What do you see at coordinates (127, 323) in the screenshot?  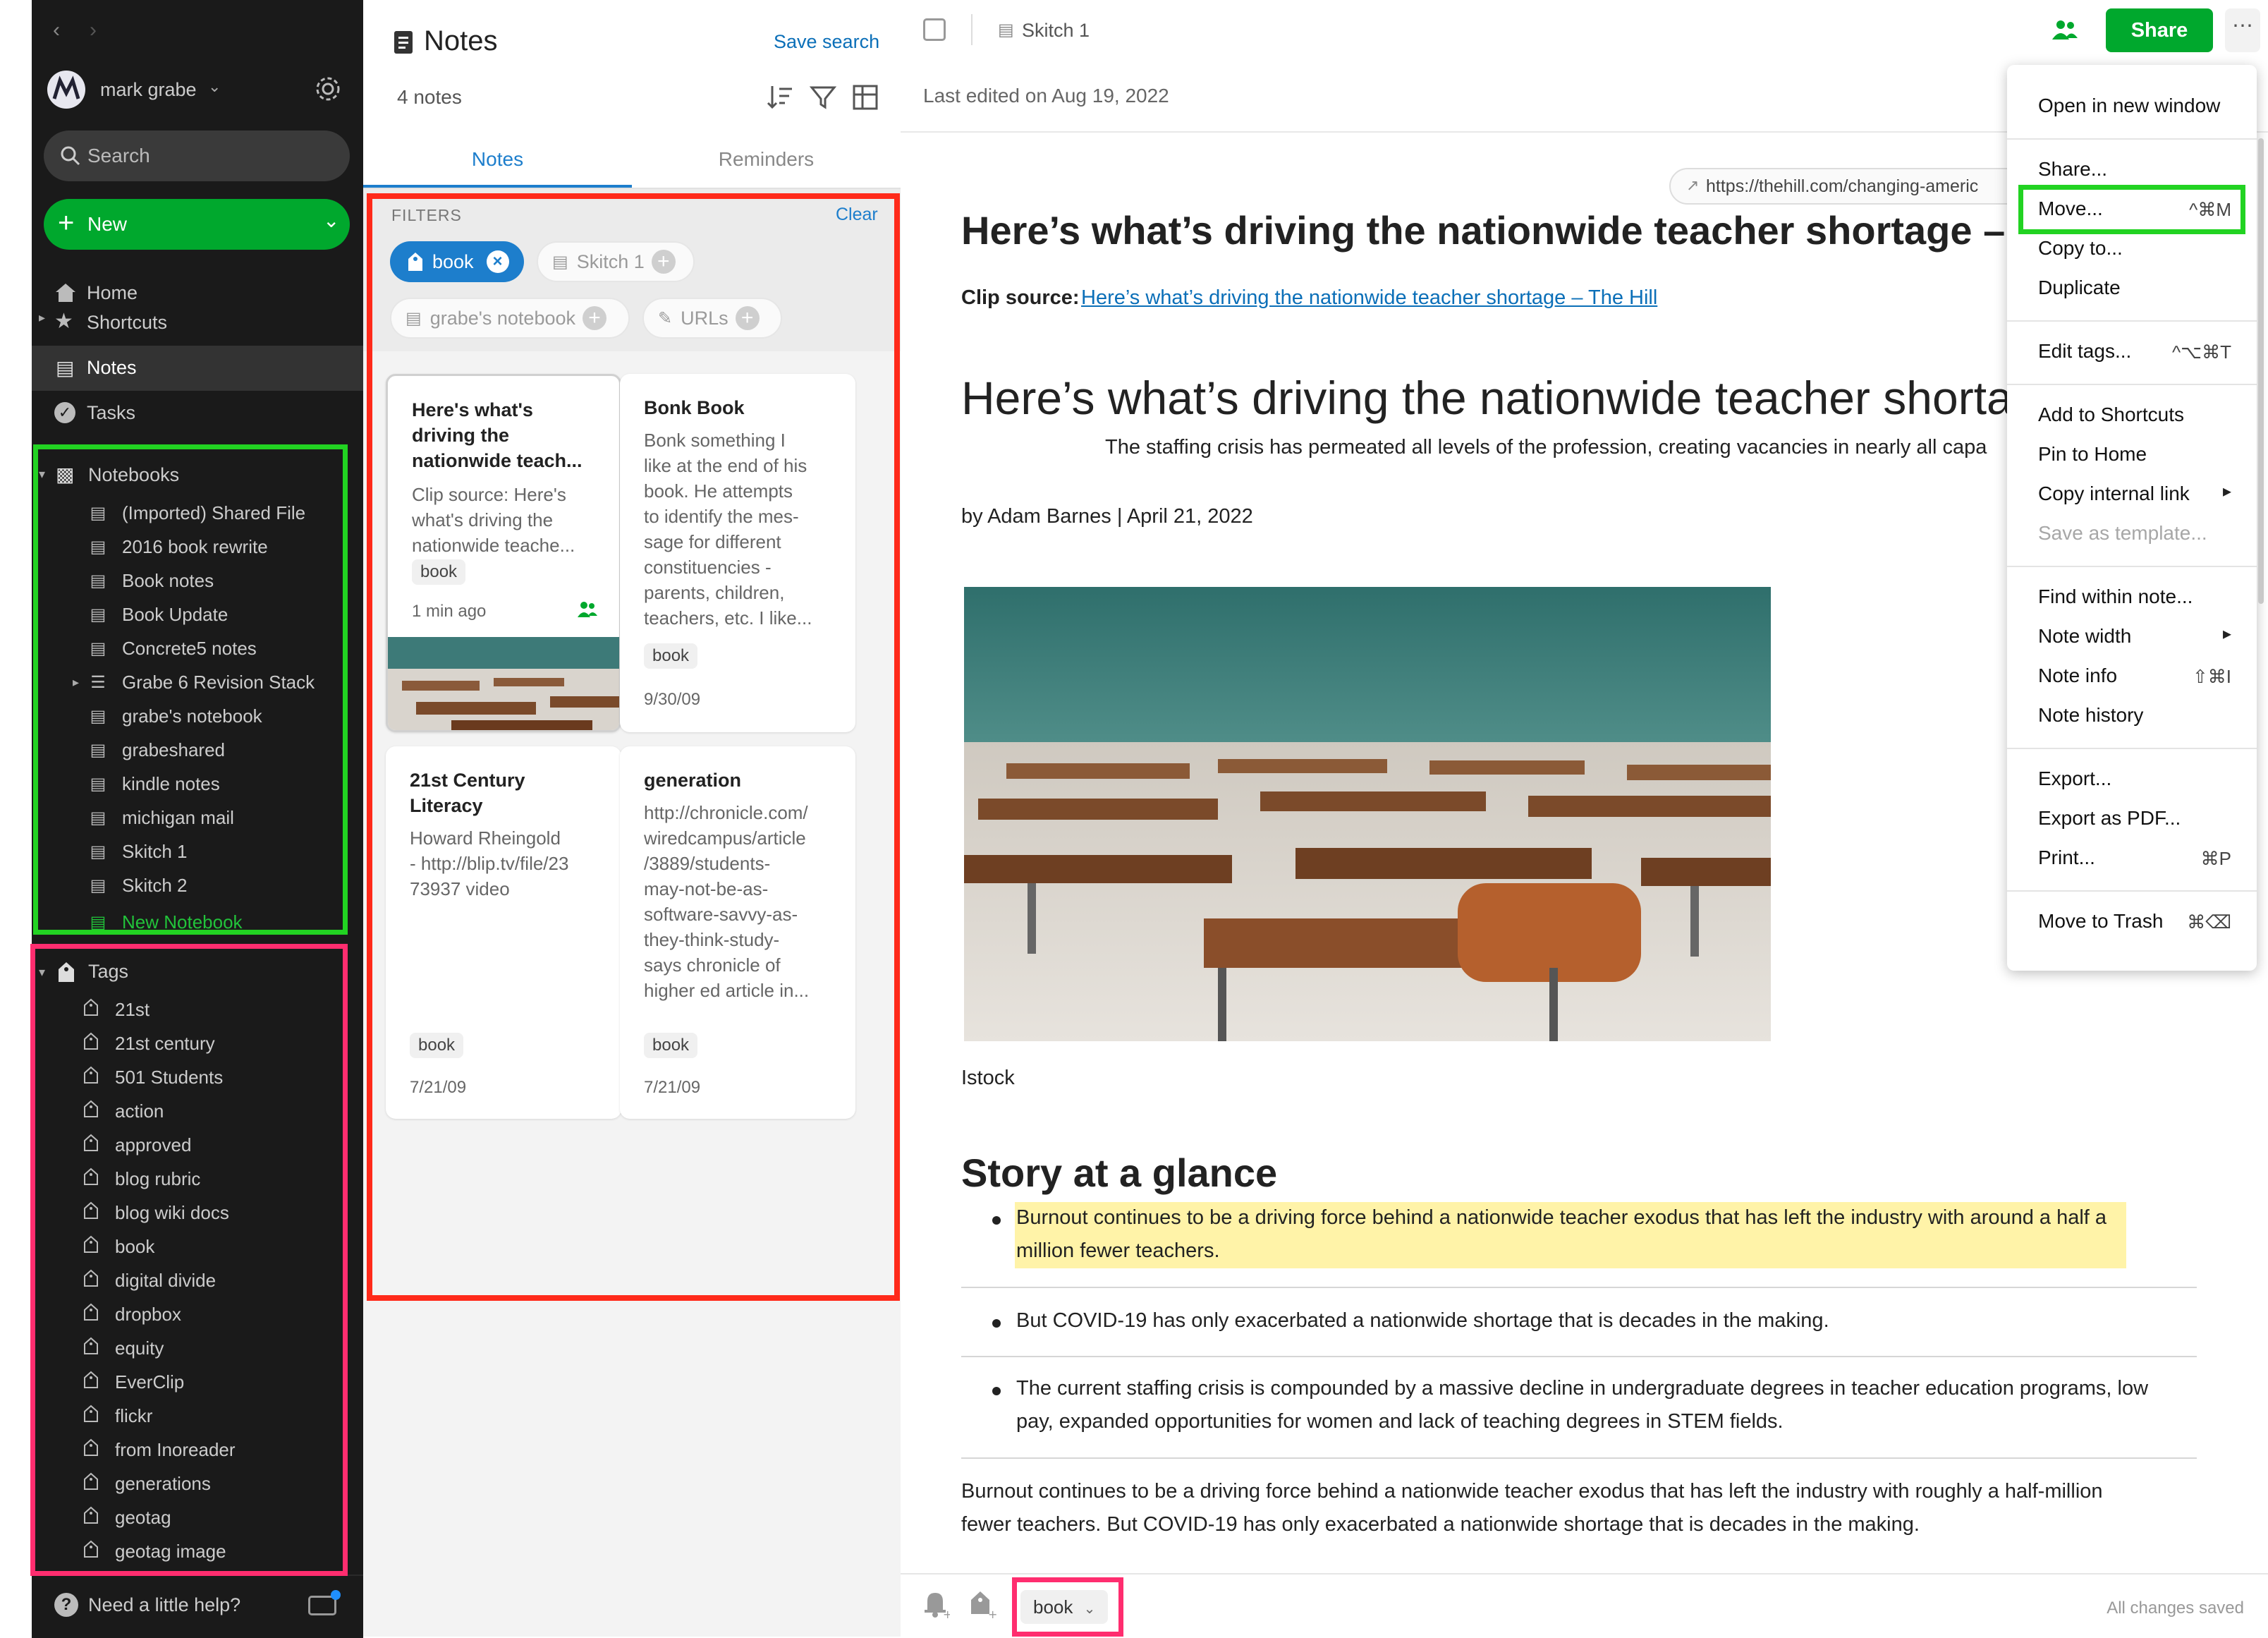 I see `sidebar-item-shortcuts: Shortcuts` at bounding box center [127, 323].